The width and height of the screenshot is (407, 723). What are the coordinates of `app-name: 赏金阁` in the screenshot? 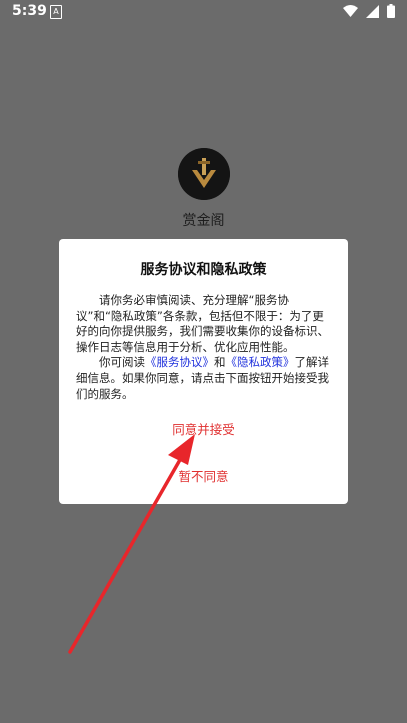 It's located at (203, 221).